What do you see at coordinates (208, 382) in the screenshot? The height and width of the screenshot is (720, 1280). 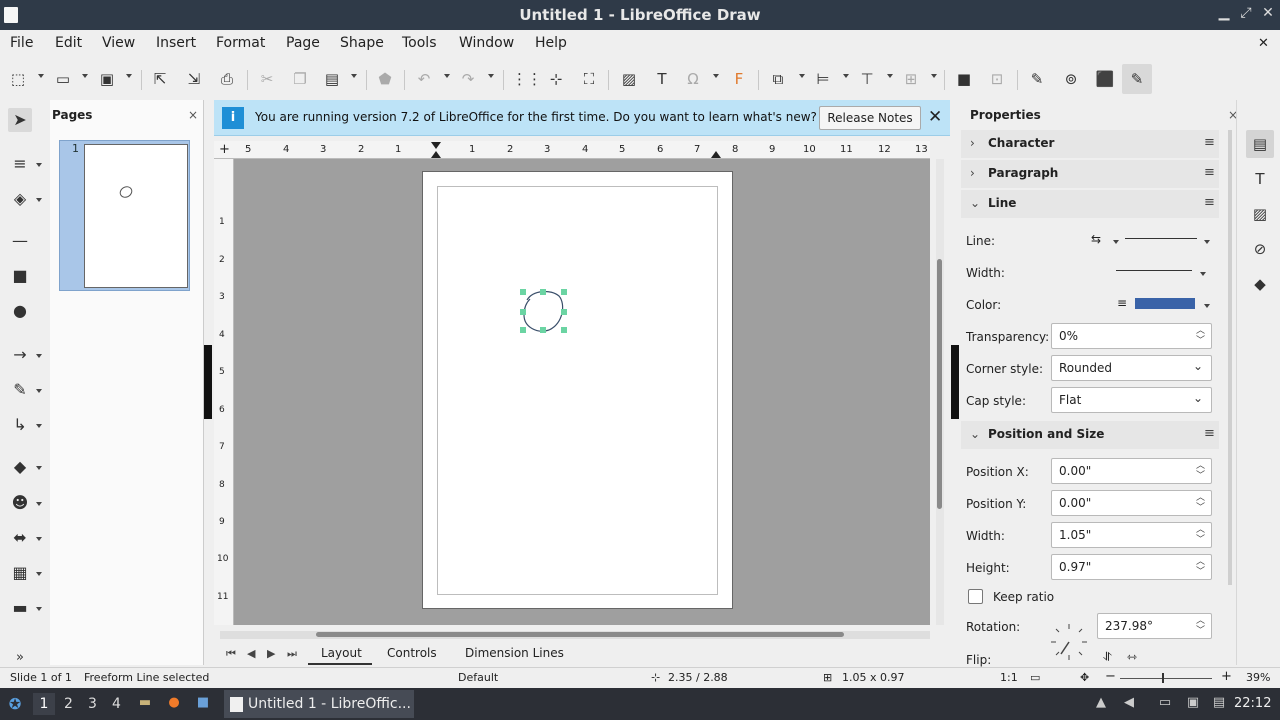 I see `left-panel-splitter` at bounding box center [208, 382].